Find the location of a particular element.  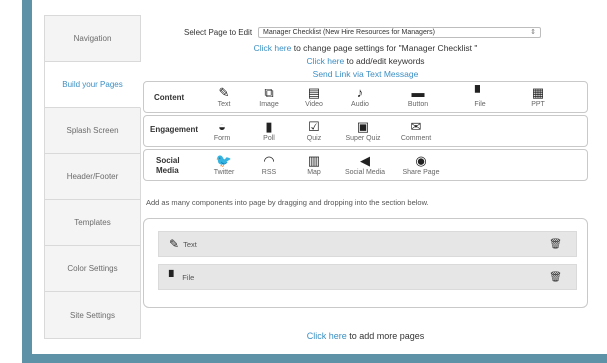

tab-label: Templates is located at coordinates (92, 222).